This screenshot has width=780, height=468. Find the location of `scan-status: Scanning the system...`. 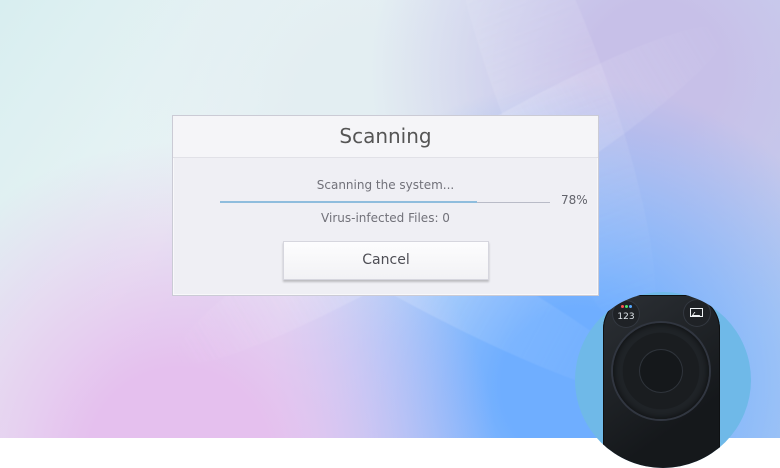

scan-status: Scanning the system... is located at coordinates (385, 185).